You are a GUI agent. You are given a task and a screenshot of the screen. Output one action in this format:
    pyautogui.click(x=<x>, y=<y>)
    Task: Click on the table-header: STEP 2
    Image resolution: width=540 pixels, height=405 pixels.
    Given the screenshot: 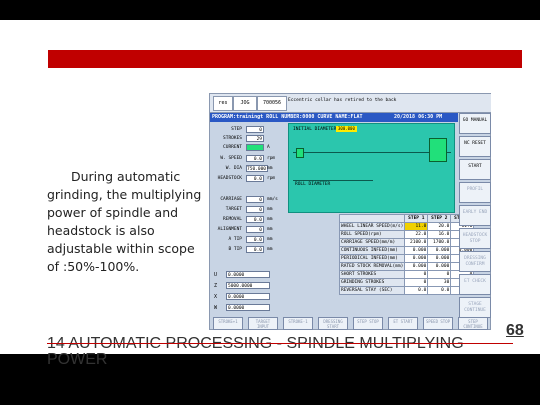 What is the action you would take?
    pyautogui.click(x=439, y=218)
    